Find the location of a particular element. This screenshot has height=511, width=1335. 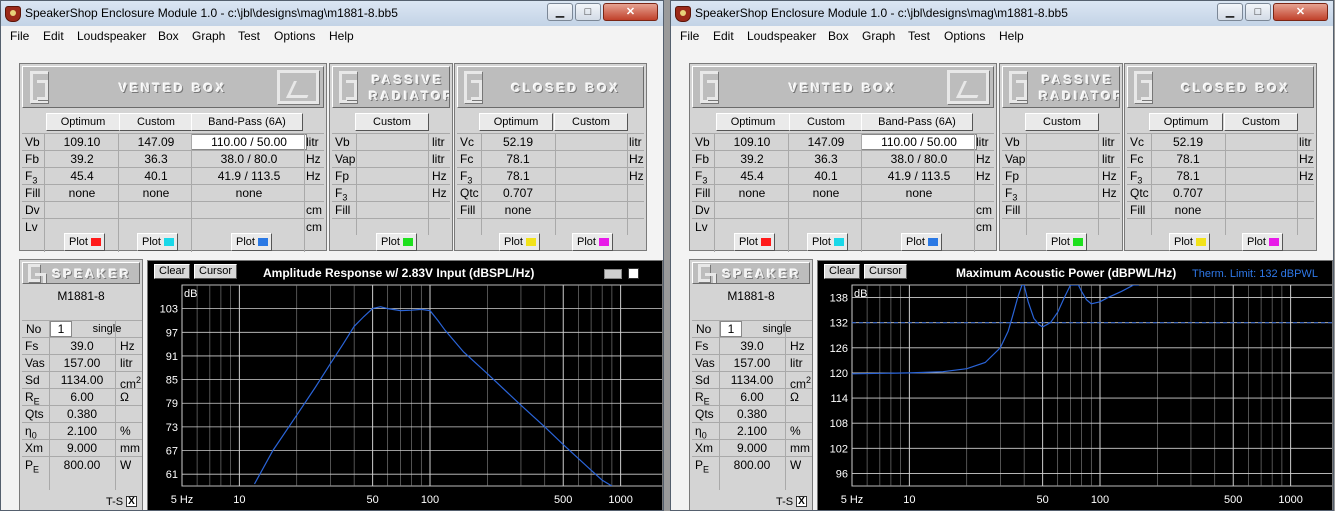

closed-value: 0.707 is located at coordinates (1188, 193).